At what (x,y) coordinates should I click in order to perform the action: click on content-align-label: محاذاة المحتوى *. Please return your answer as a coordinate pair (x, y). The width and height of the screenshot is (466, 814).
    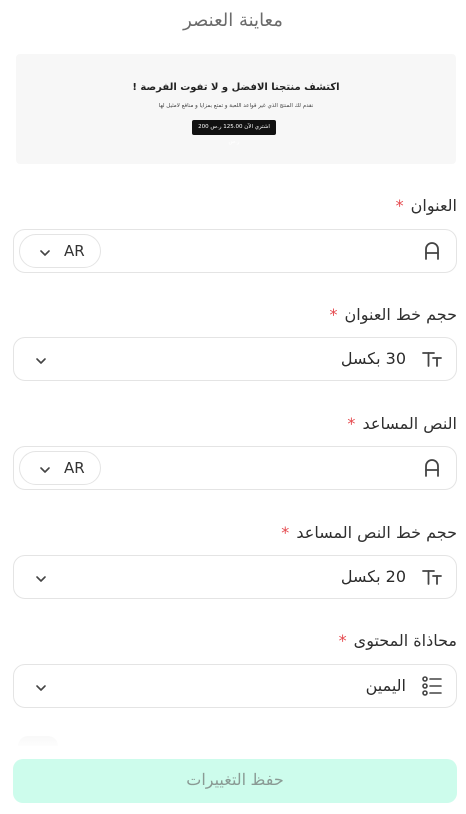
    Looking at the image, I should click on (398, 640).